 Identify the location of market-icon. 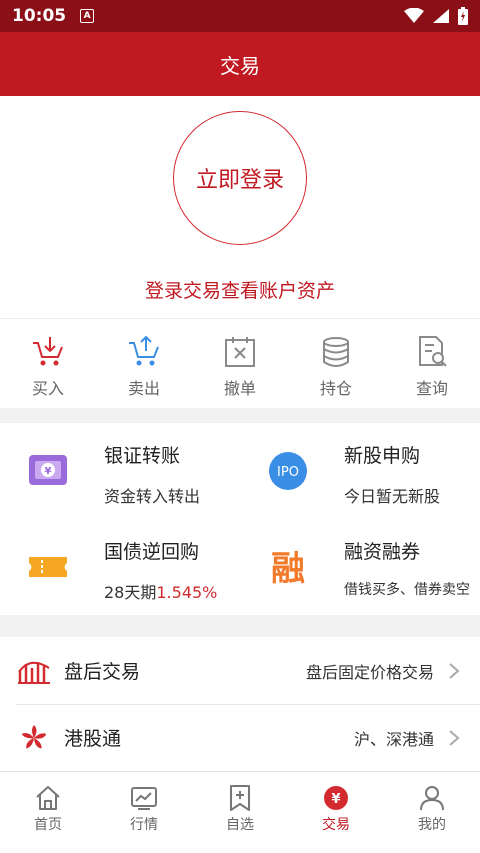
(144, 798).